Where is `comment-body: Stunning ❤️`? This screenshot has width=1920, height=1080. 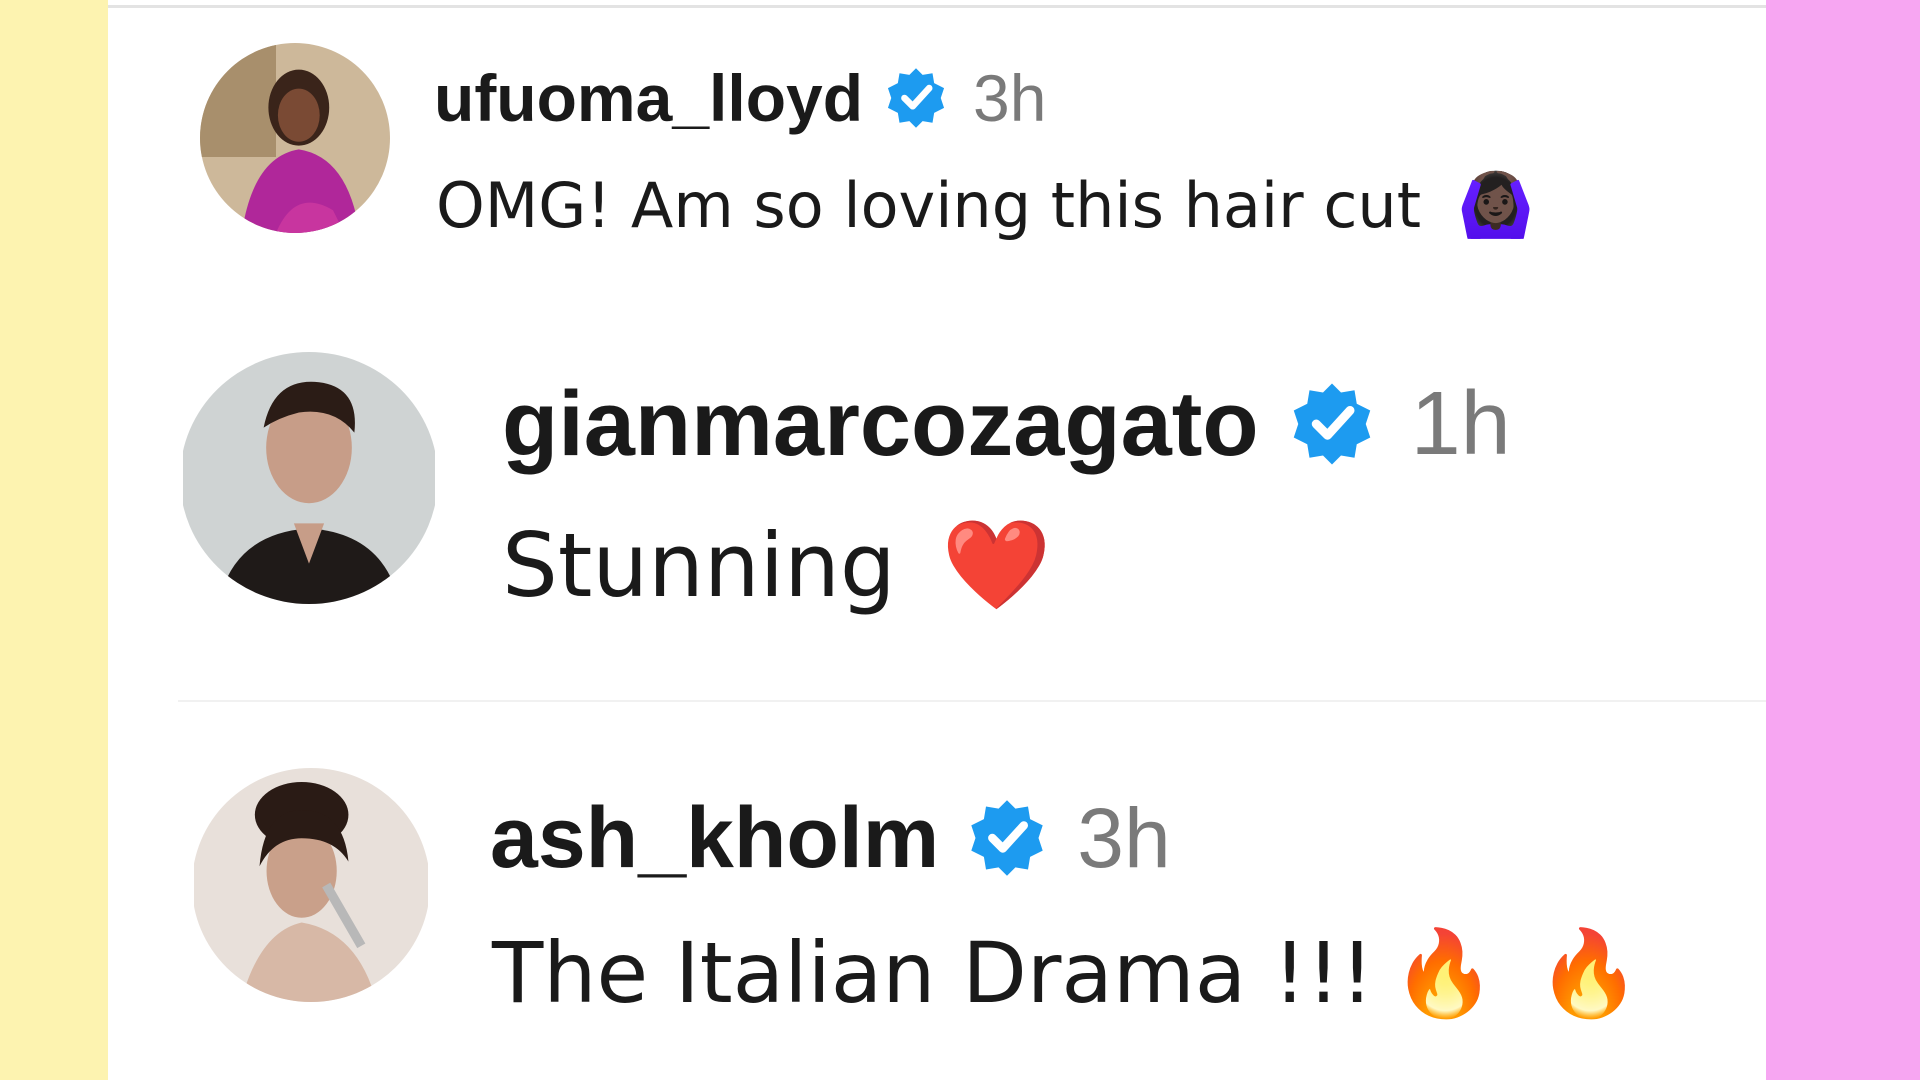 comment-body: Stunning ❤️ is located at coordinates (776, 565).